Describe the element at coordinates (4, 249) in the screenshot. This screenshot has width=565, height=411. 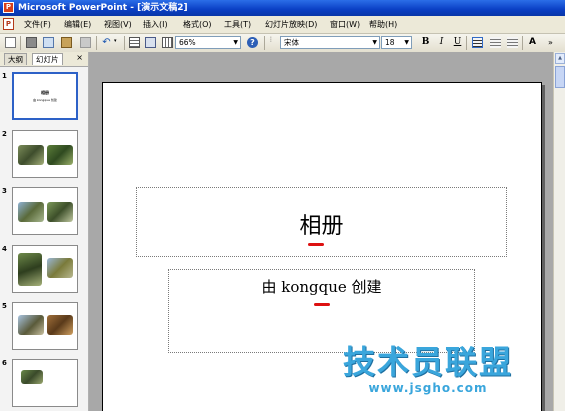
I see `slide-number: 4` at that location.